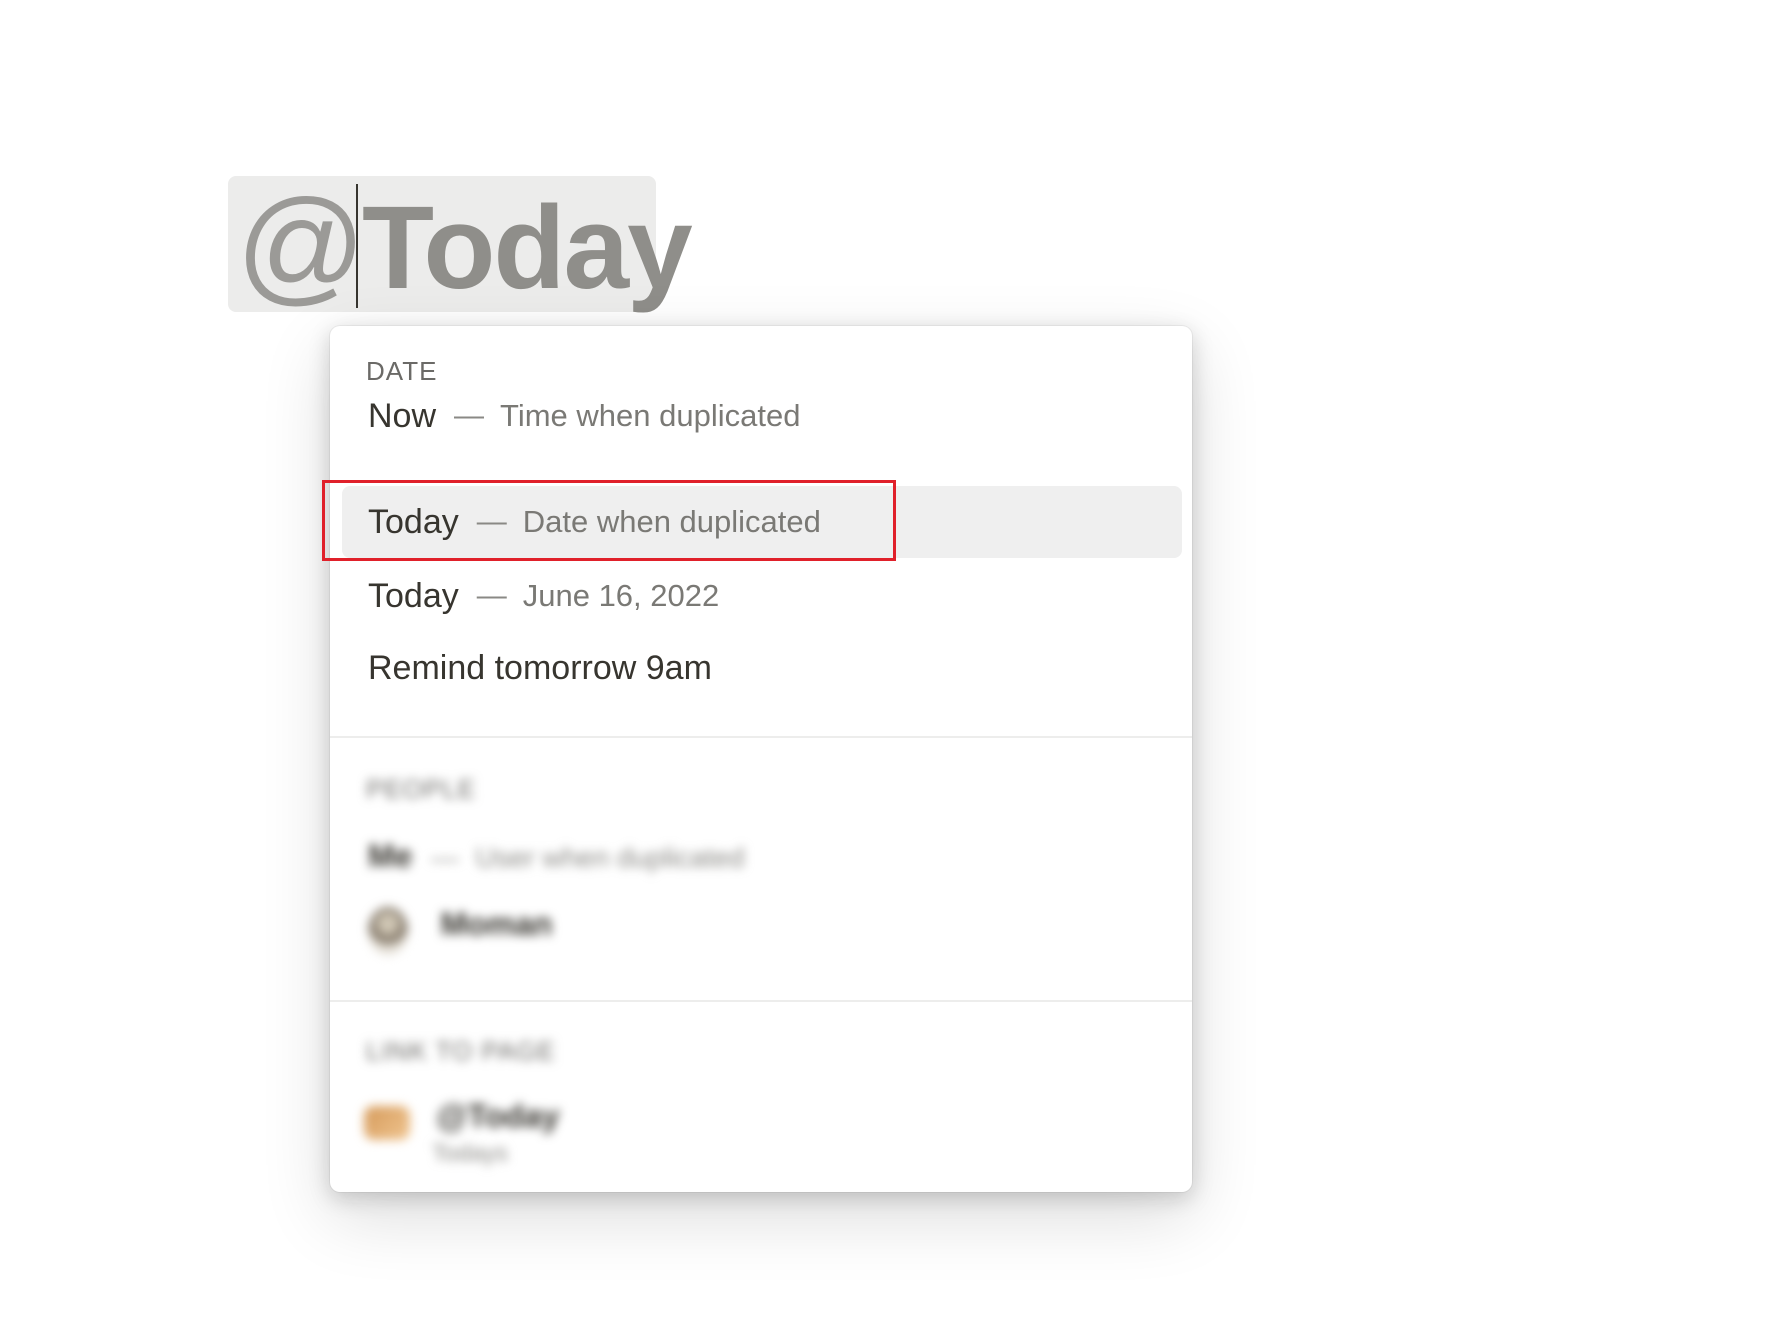 The height and width of the screenshot is (1342, 1786). I want to click on menu-item-subtitle: Todays, so click(470, 1153).